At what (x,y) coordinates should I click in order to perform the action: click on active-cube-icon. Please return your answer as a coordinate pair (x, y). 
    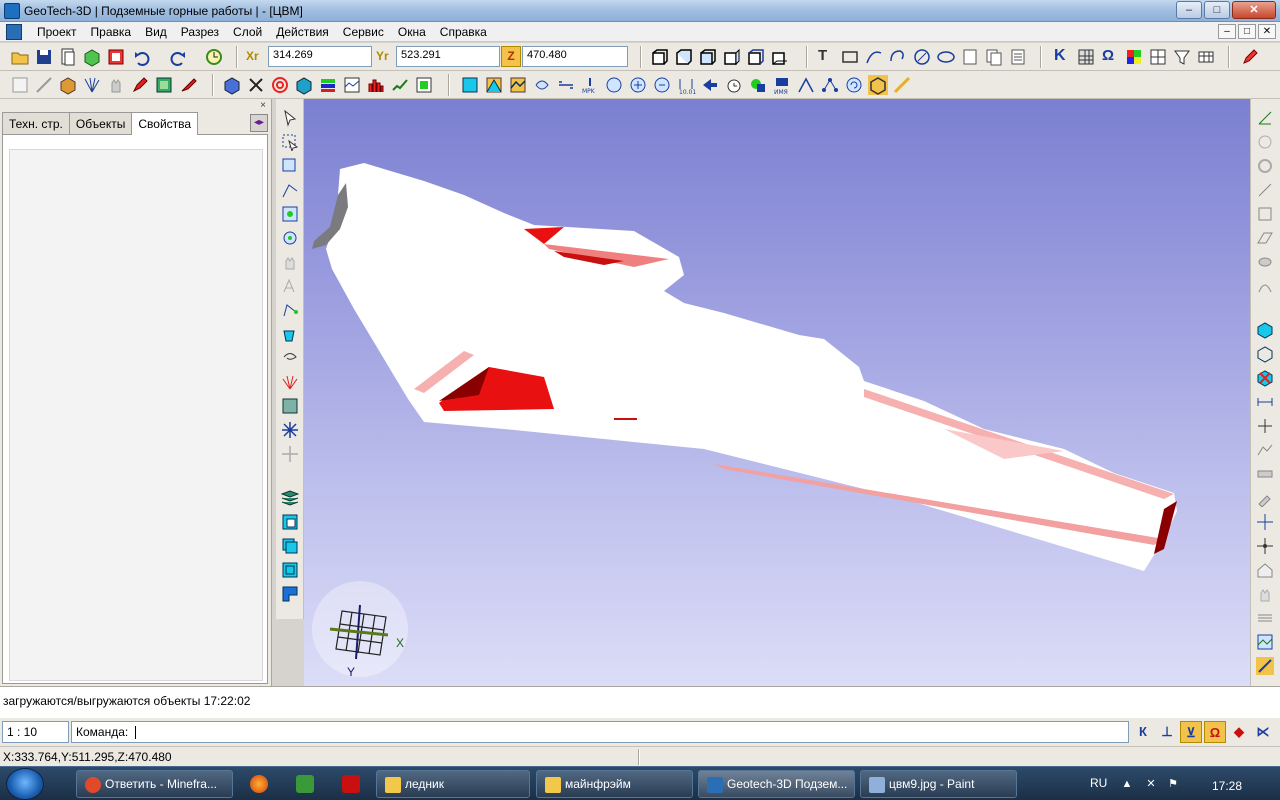
    Looking at the image, I should click on (878, 85).